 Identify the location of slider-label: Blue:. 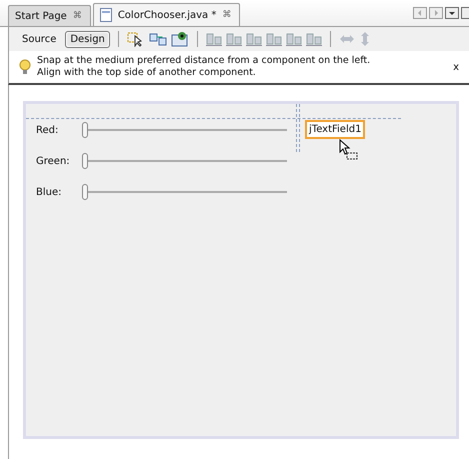
(49, 192).